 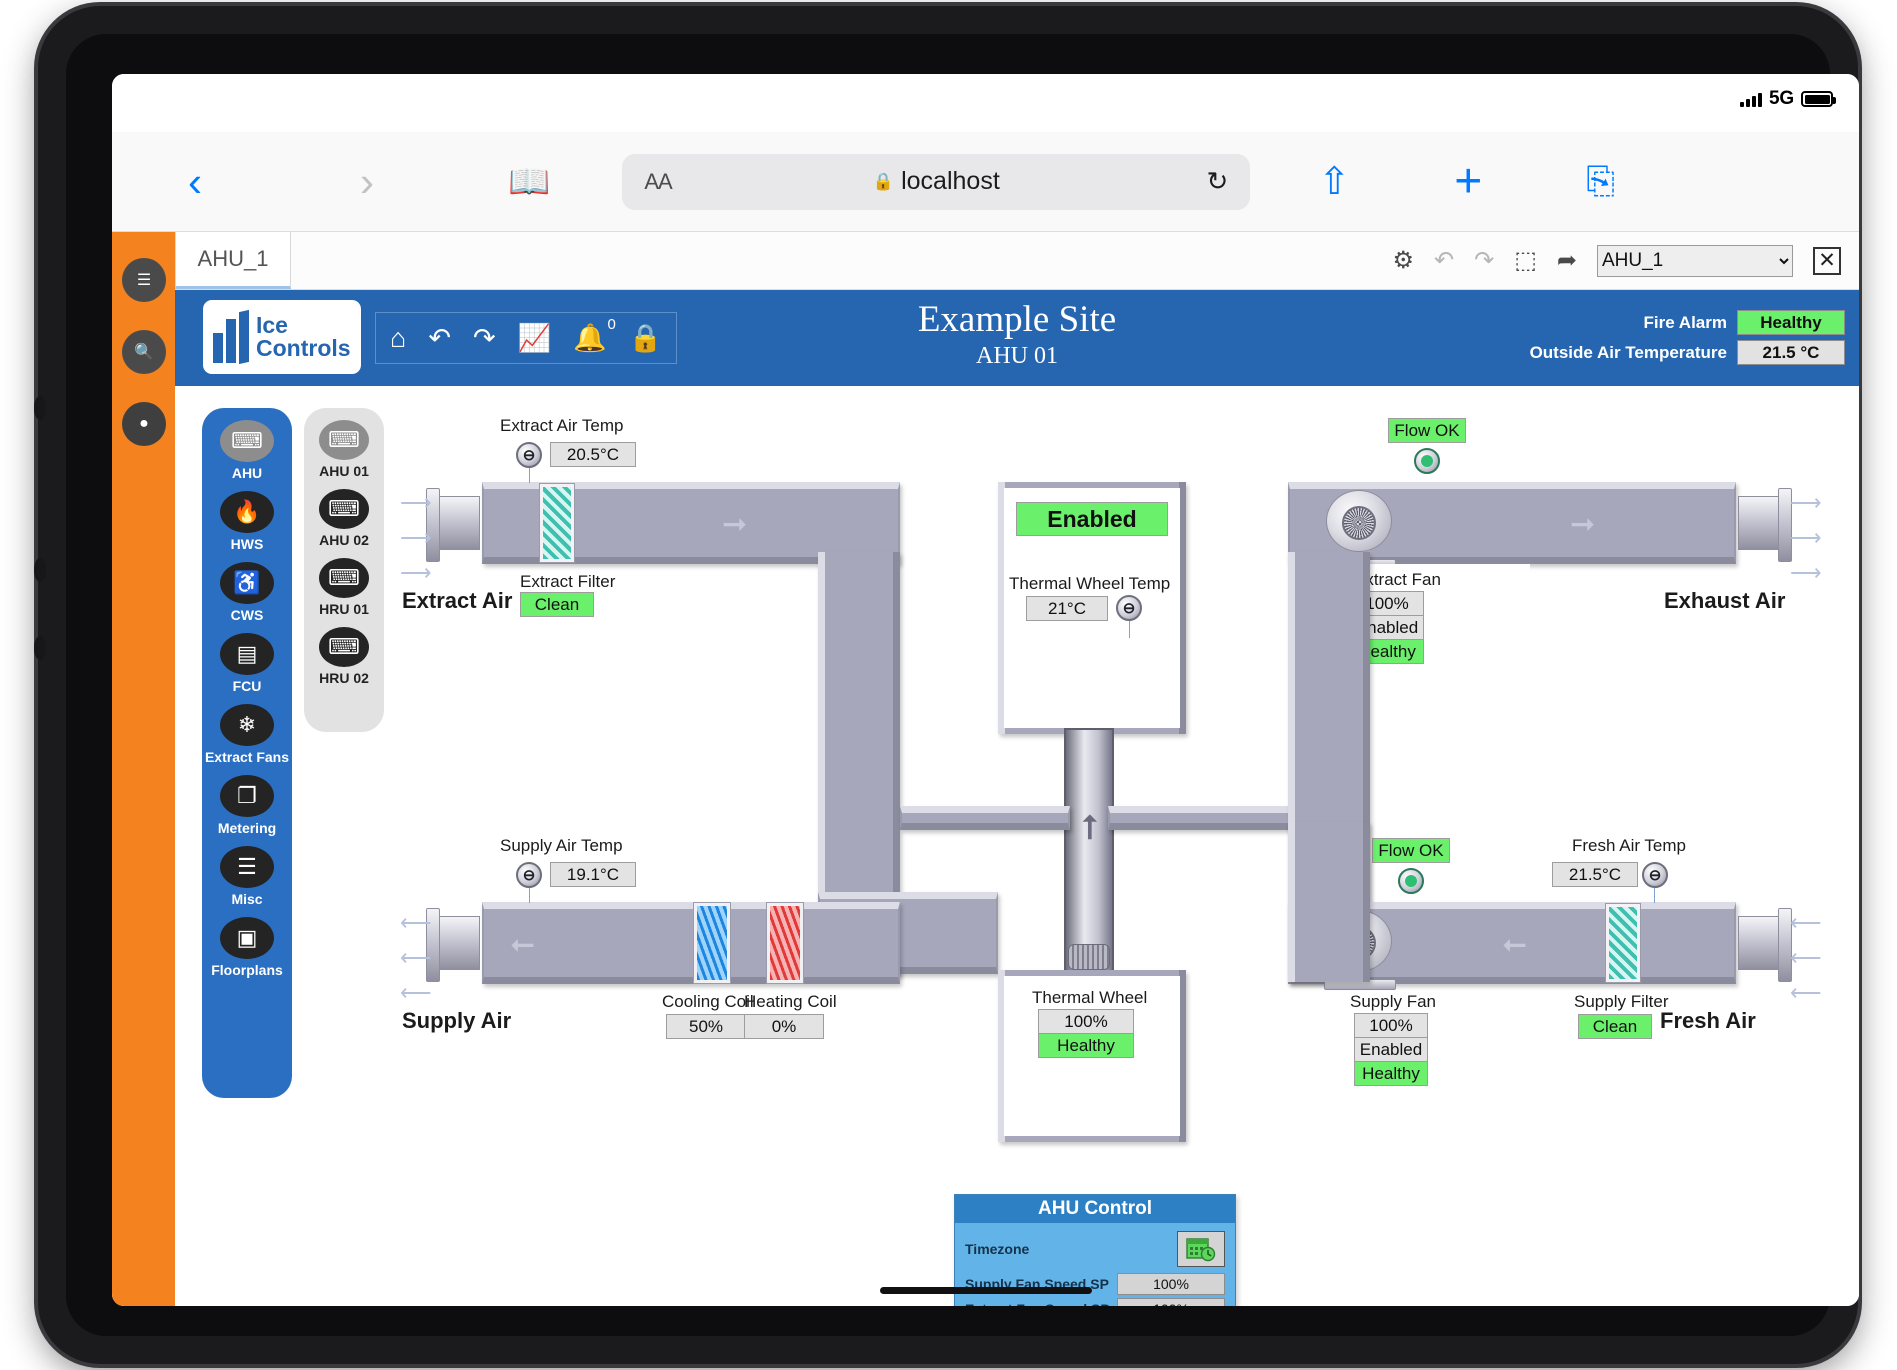 I want to click on heating-coil-value: 0%, so click(x=784, y=1026).